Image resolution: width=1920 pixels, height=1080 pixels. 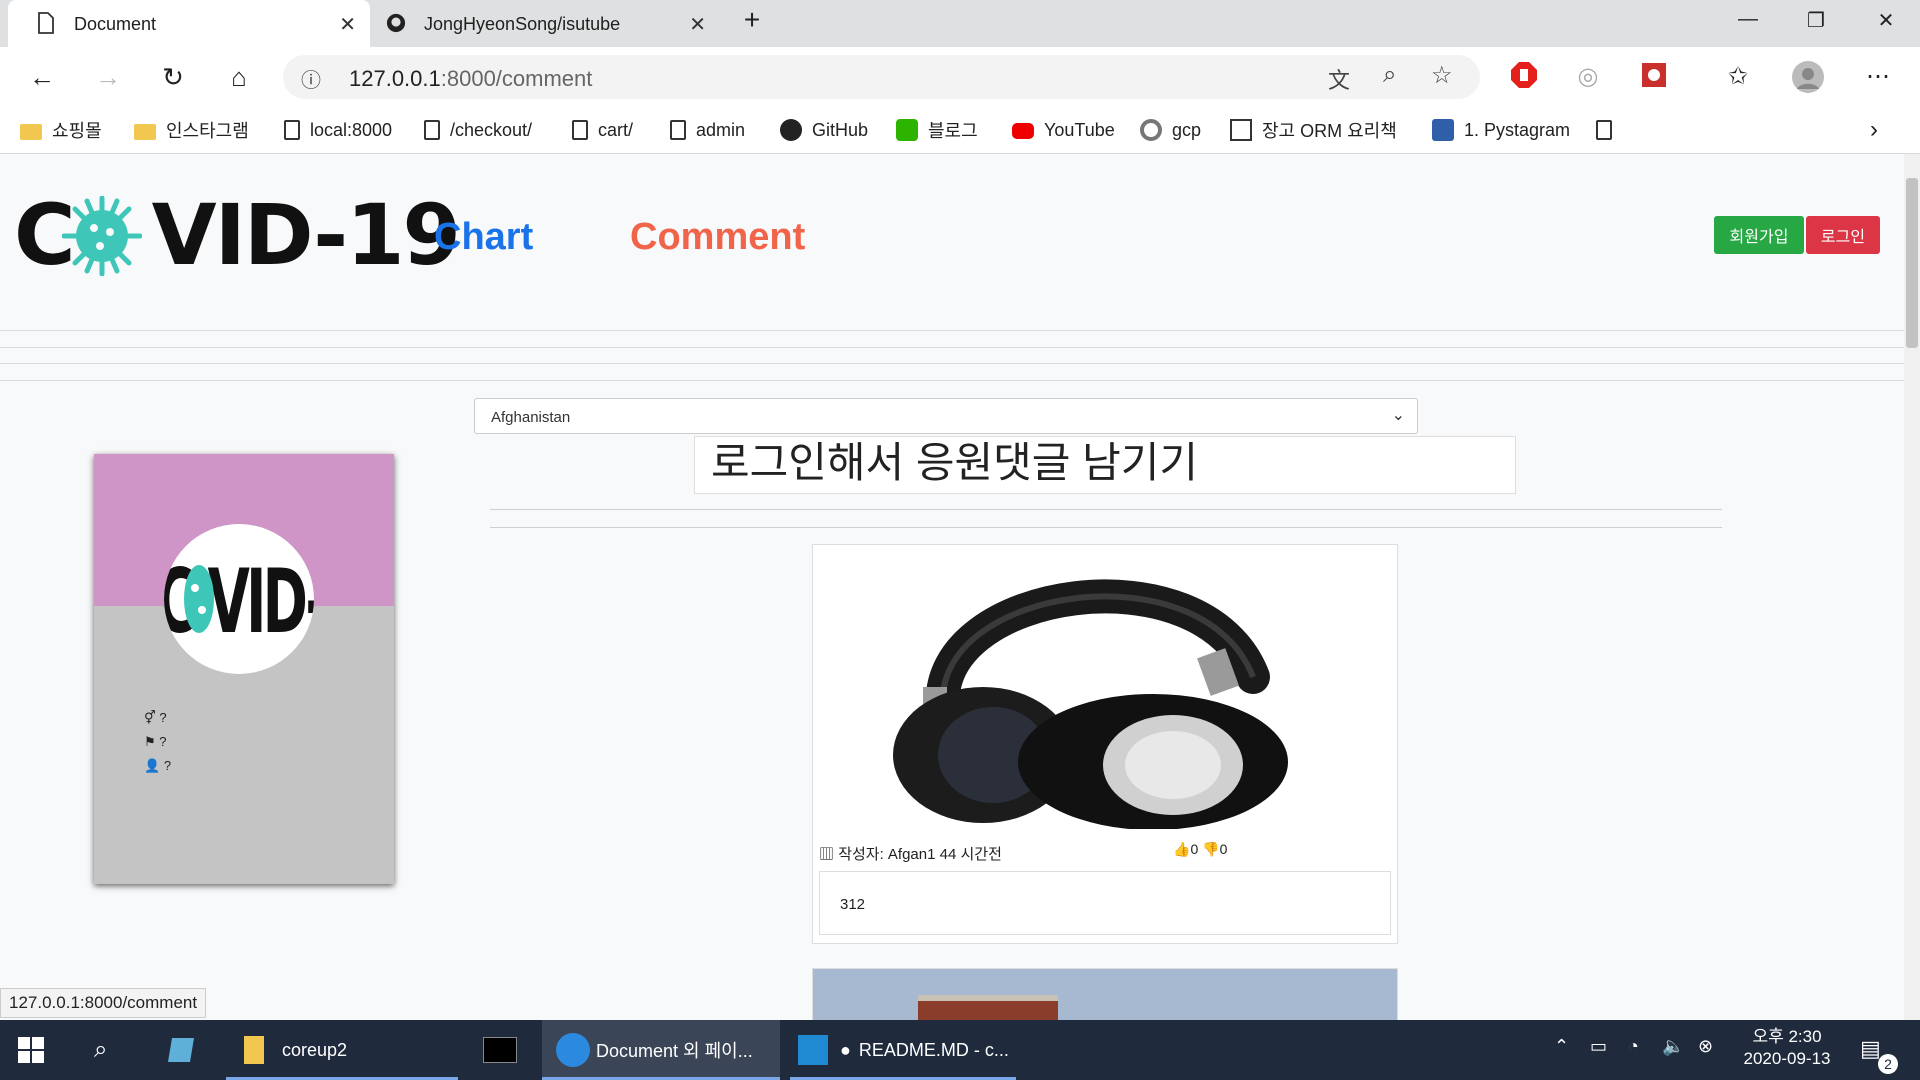 I want to click on login-button: 로그인, so click(x=1843, y=235).